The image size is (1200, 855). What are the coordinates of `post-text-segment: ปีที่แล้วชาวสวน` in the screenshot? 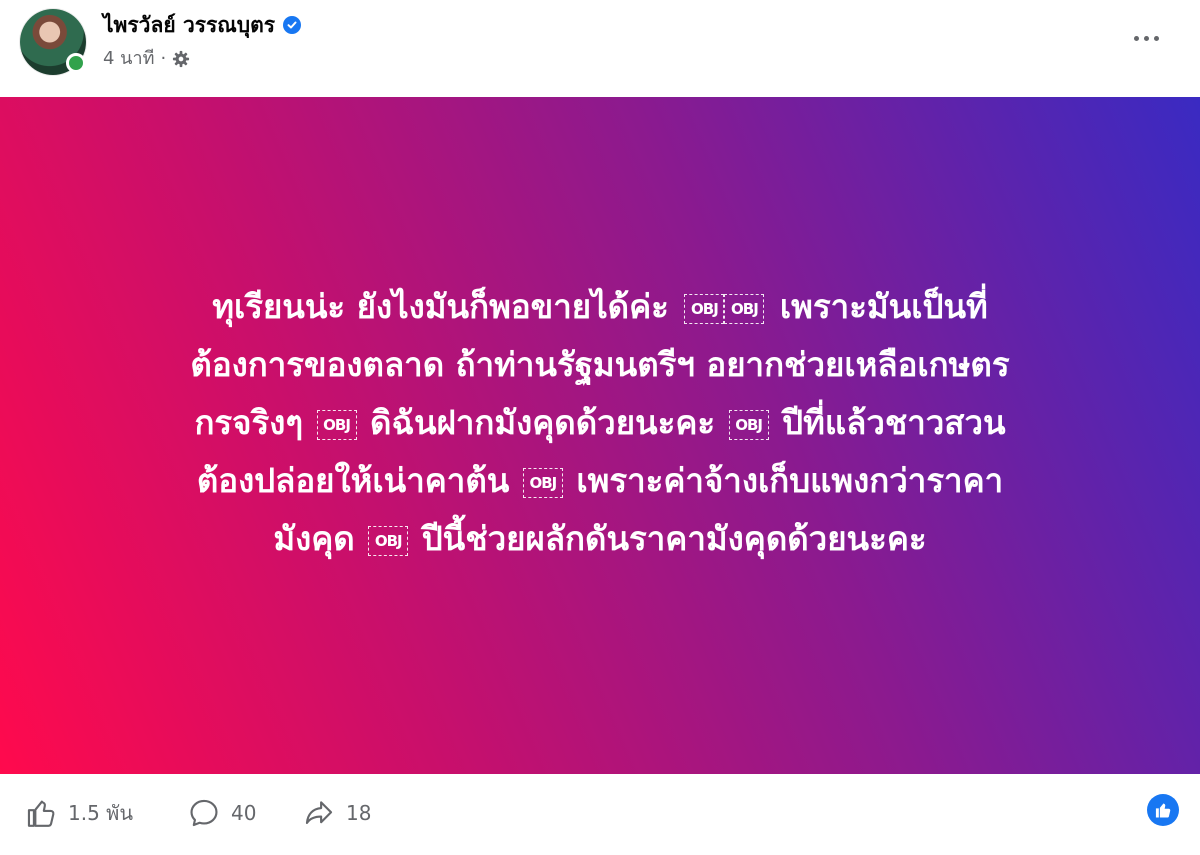 It's located at (894, 422).